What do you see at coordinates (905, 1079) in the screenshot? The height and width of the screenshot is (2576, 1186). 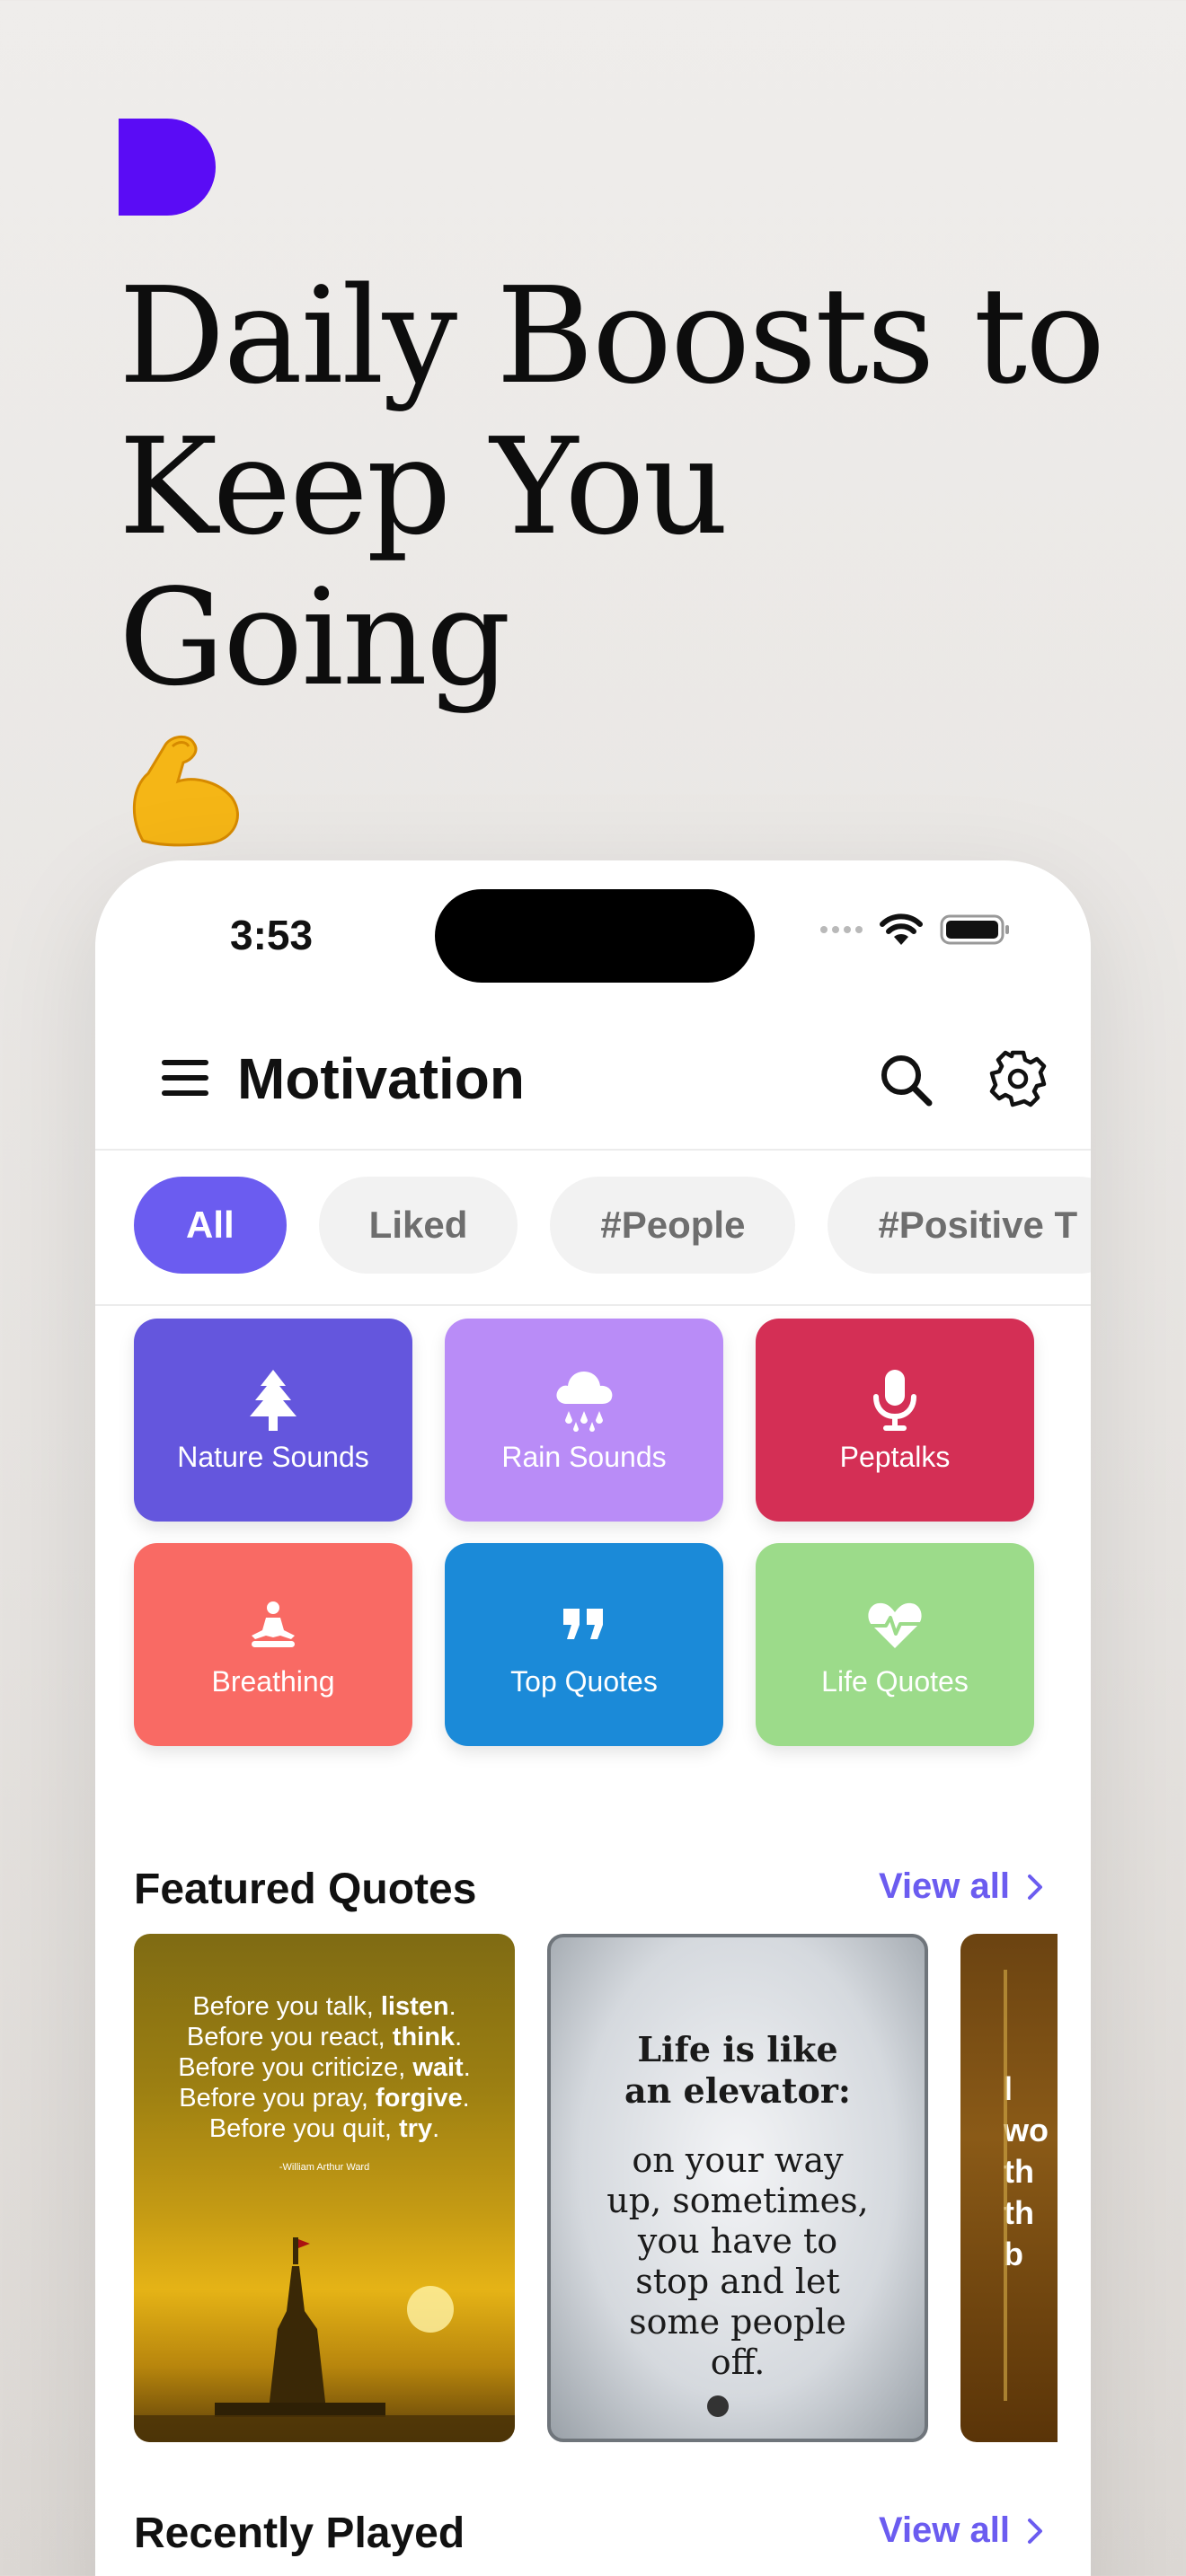 I see `search-icon` at bounding box center [905, 1079].